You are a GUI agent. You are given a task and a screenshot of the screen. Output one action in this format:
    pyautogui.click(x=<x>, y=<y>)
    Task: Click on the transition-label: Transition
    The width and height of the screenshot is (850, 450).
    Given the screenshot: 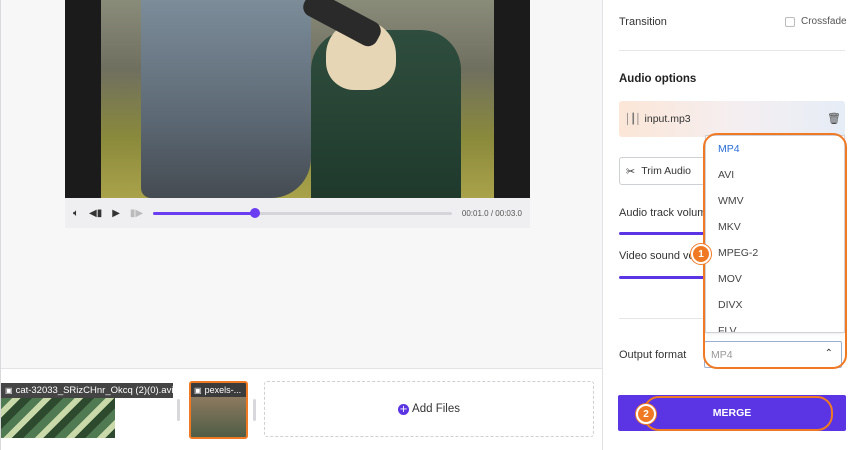 What is the action you would take?
    pyautogui.click(x=643, y=22)
    